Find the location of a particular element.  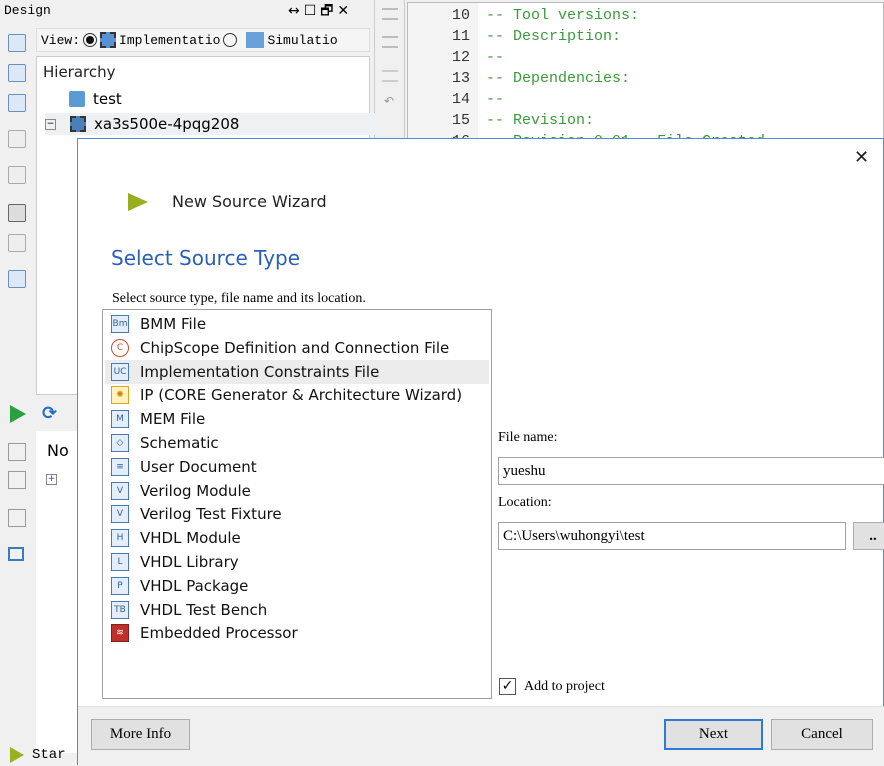

source-type-label: Schematic is located at coordinates (179, 443).